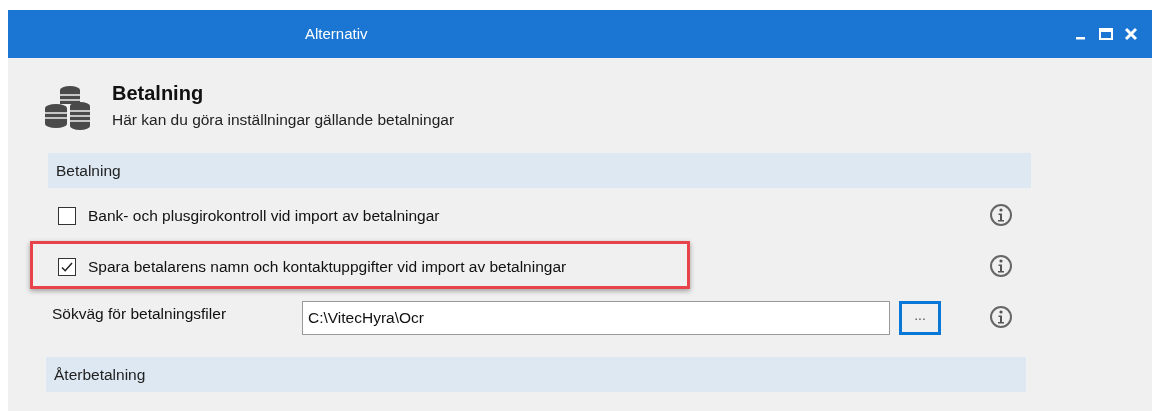  What do you see at coordinates (264, 215) in the screenshot?
I see `checkbox-label: Bank- och plusgirokontroll vid import av betalningar` at bounding box center [264, 215].